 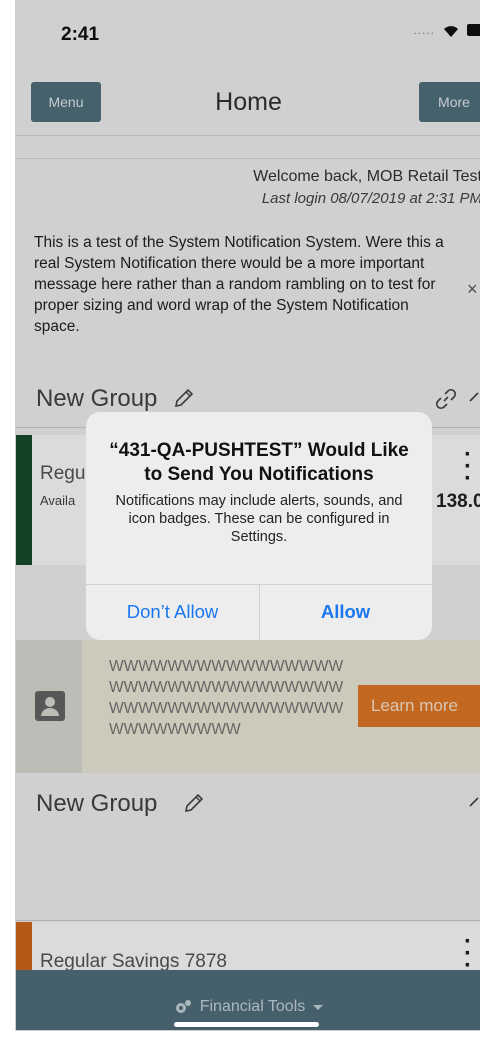 What do you see at coordinates (246, 1024) in the screenshot?
I see `home-indicator` at bounding box center [246, 1024].